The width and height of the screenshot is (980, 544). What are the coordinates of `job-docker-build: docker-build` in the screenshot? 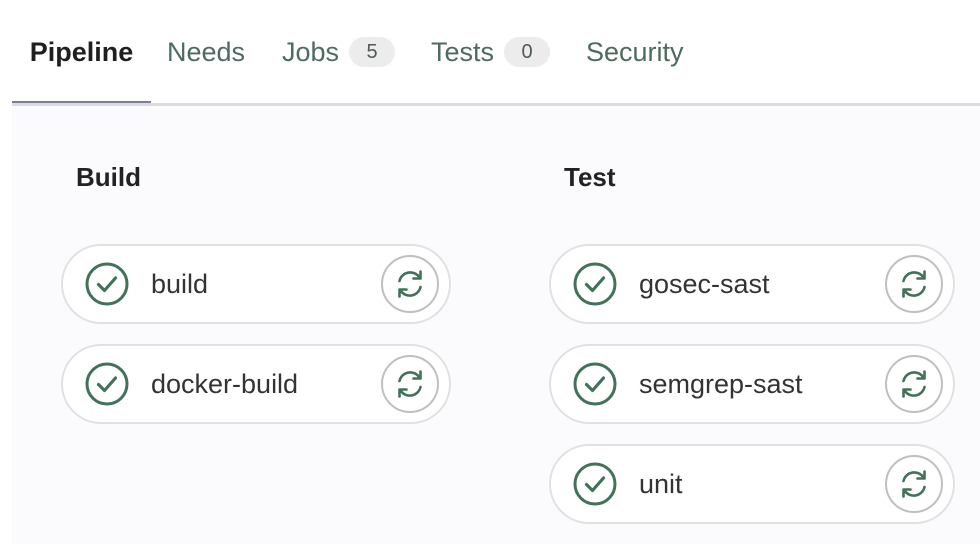 It's located at (256, 384).